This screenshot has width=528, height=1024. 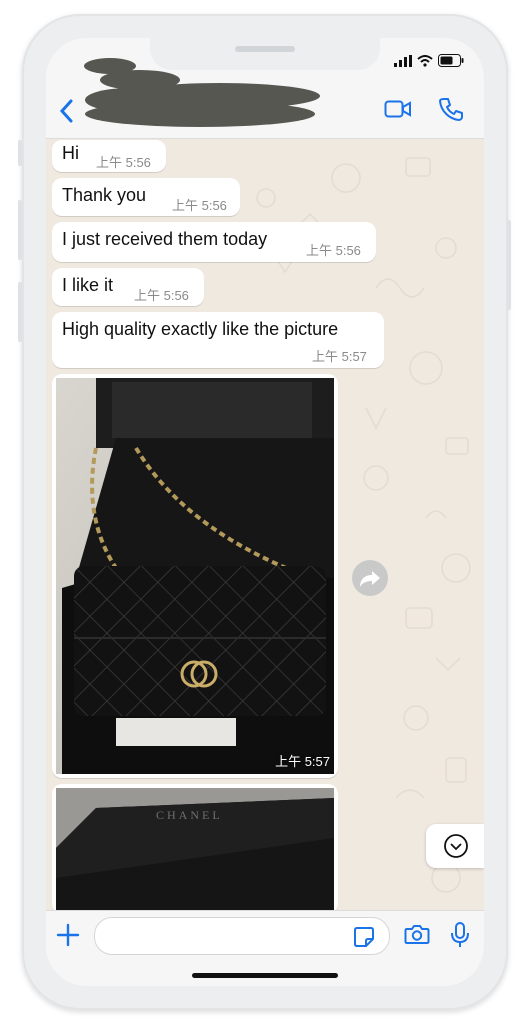 I want to click on message-input, so click(x=242, y=936).